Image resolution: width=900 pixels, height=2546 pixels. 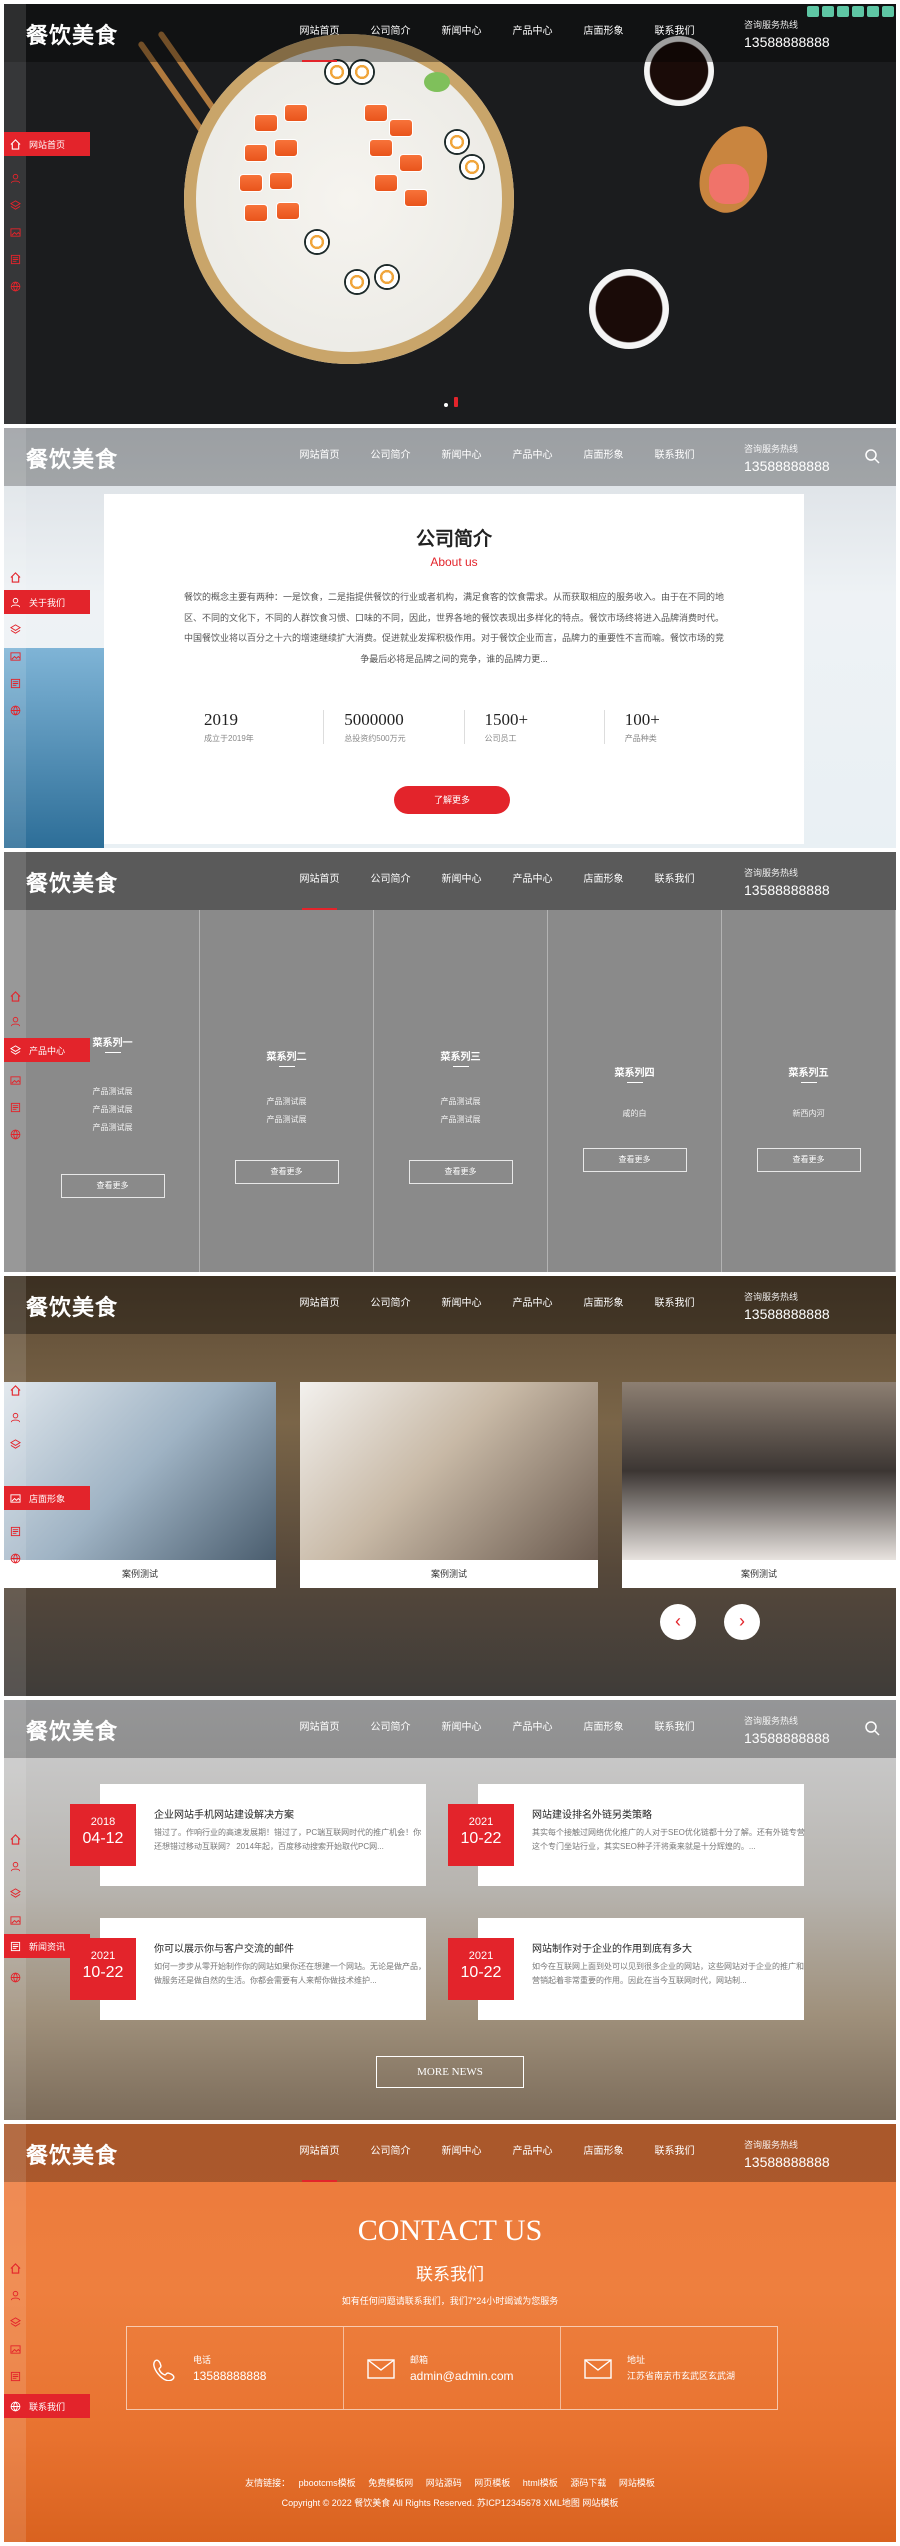 What do you see at coordinates (291, 1813) in the screenshot?
I see `news-title: 企业网站手机网站建设解决方案` at bounding box center [291, 1813].